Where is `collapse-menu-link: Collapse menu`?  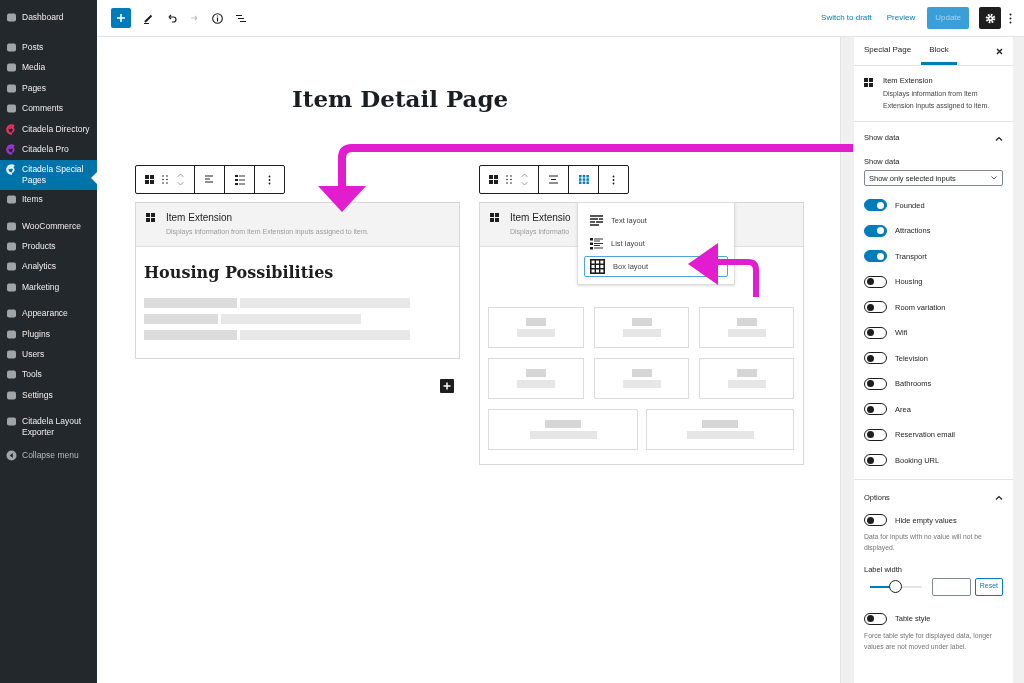
collapse-menu-link: Collapse menu is located at coordinates (48, 455).